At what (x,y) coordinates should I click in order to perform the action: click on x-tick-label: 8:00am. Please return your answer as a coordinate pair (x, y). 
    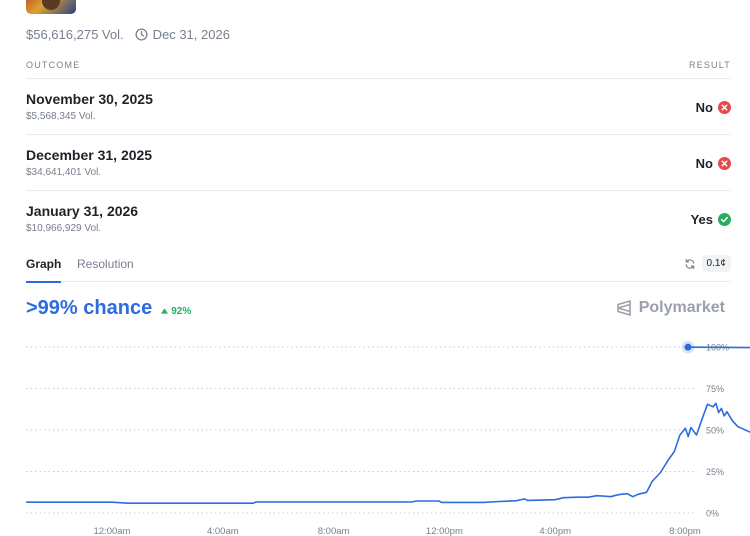
    Looking at the image, I should click on (334, 531).